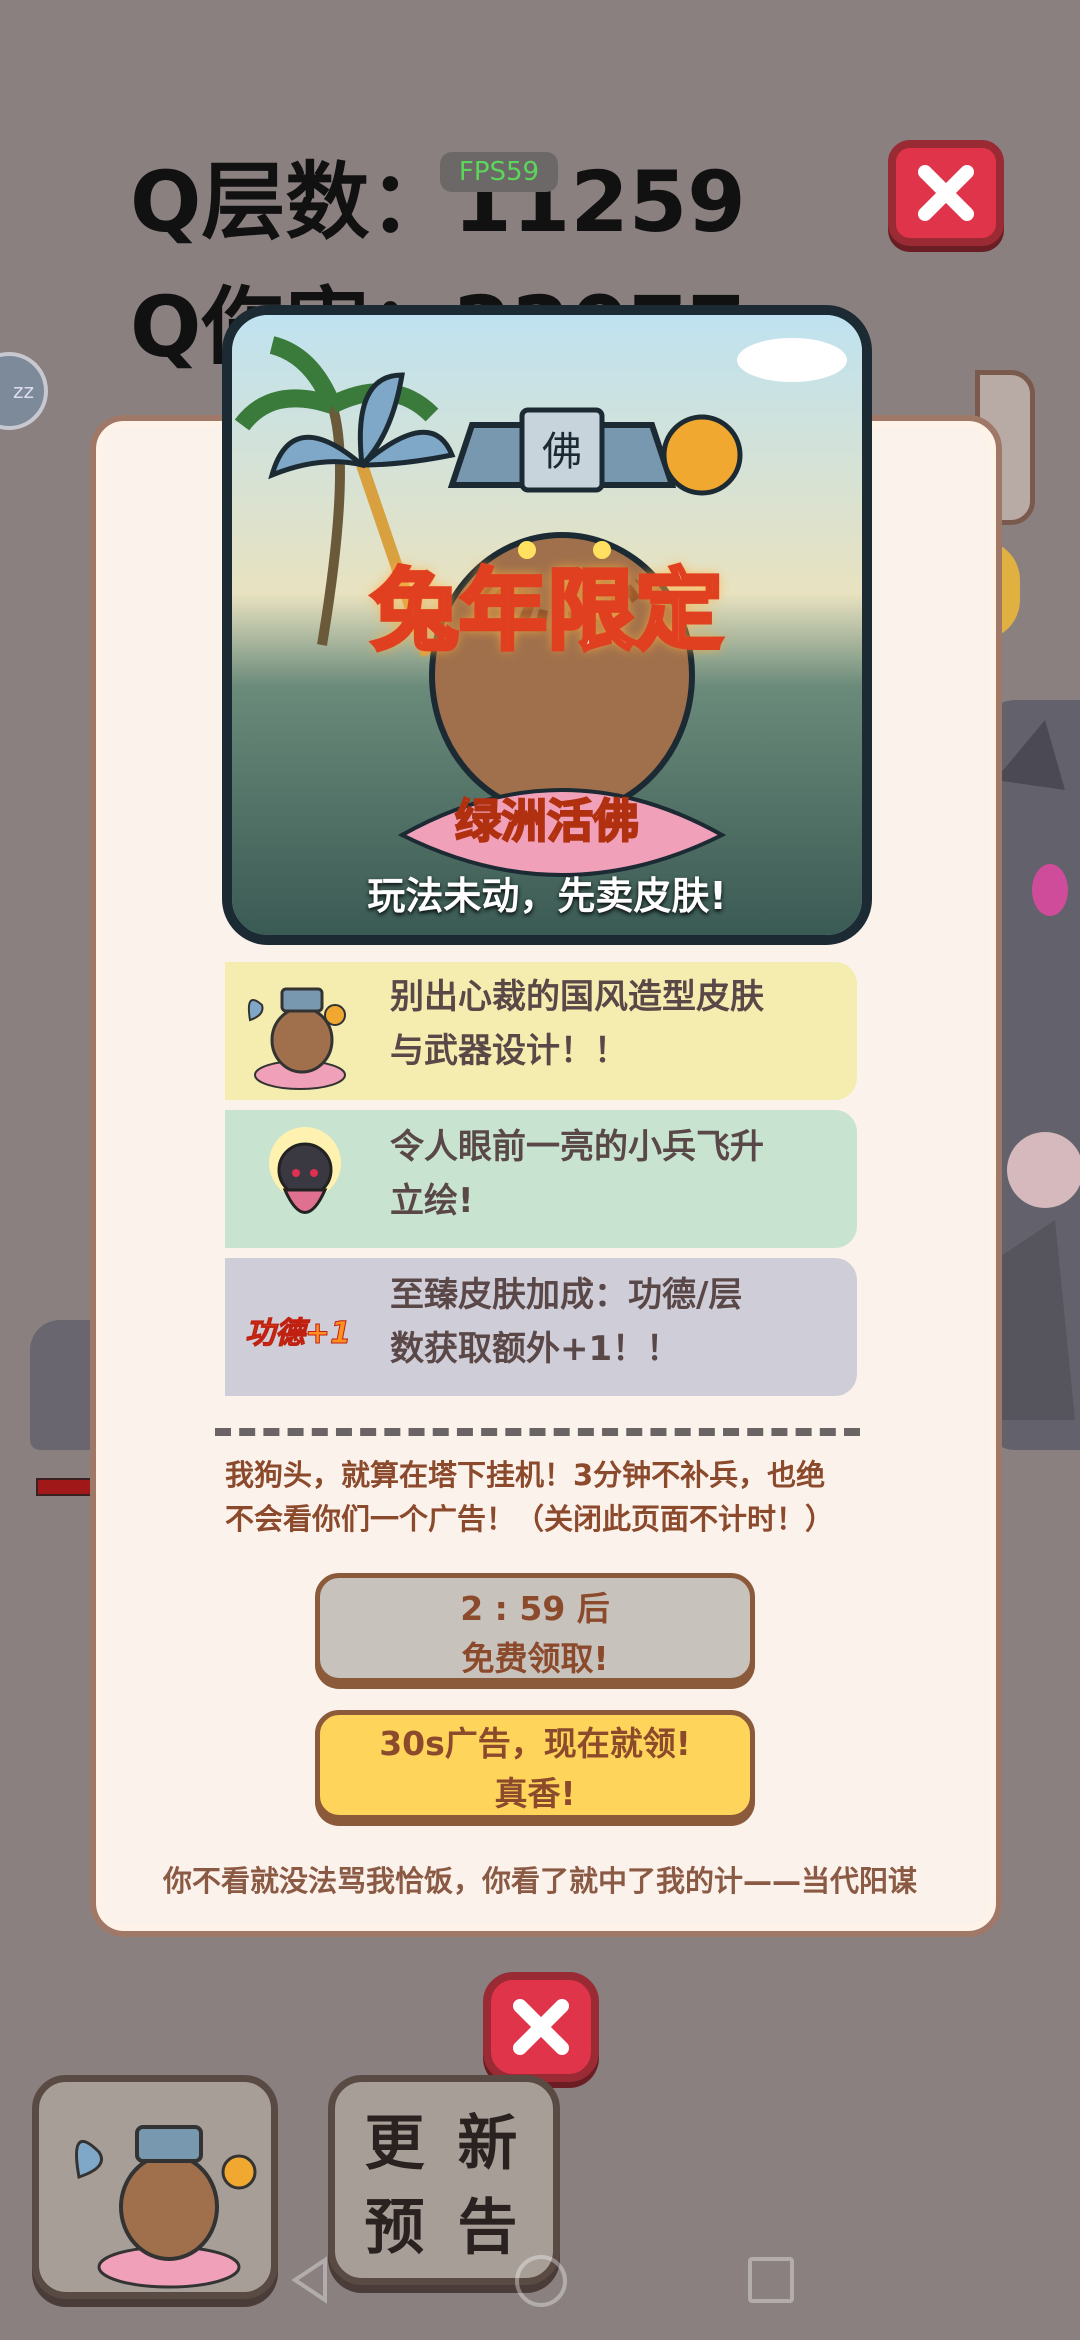 This screenshot has width=1080, height=2340. Describe the element at coordinates (60, 1385) in the screenshot. I see `left-monster` at that location.